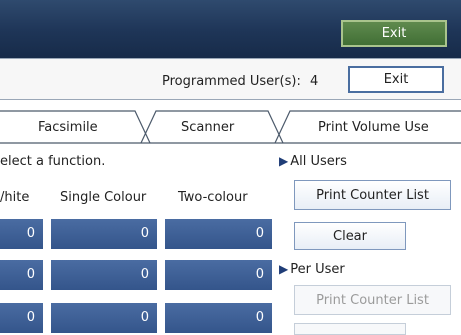 The image size is (461, 335). What do you see at coordinates (103, 197) in the screenshot?
I see `column-header-single-colour: Single Colour` at bounding box center [103, 197].